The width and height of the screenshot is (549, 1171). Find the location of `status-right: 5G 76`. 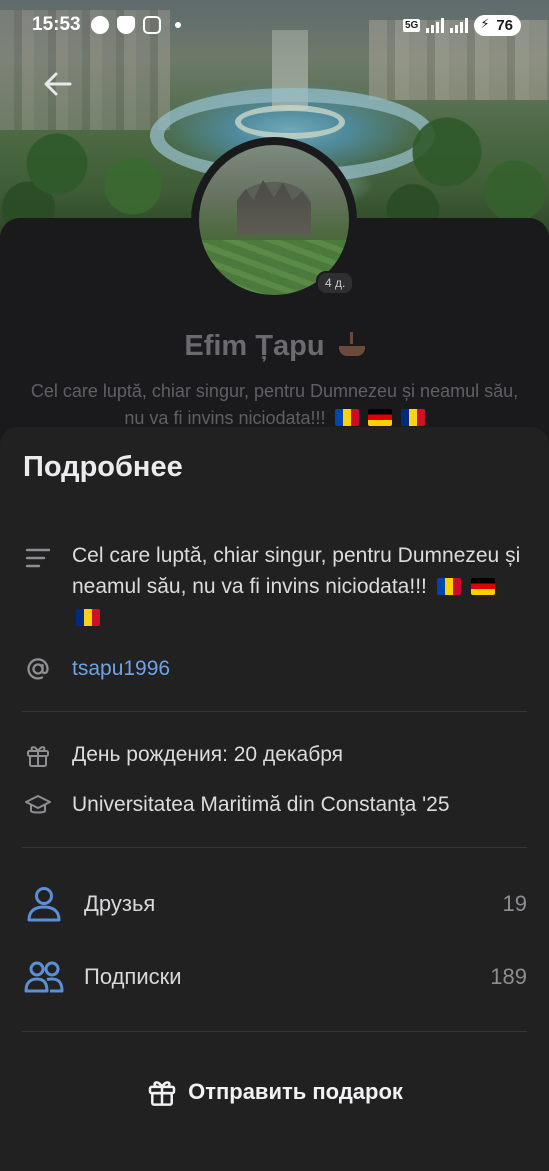

status-right: 5G 76 is located at coordinates (461, 25).